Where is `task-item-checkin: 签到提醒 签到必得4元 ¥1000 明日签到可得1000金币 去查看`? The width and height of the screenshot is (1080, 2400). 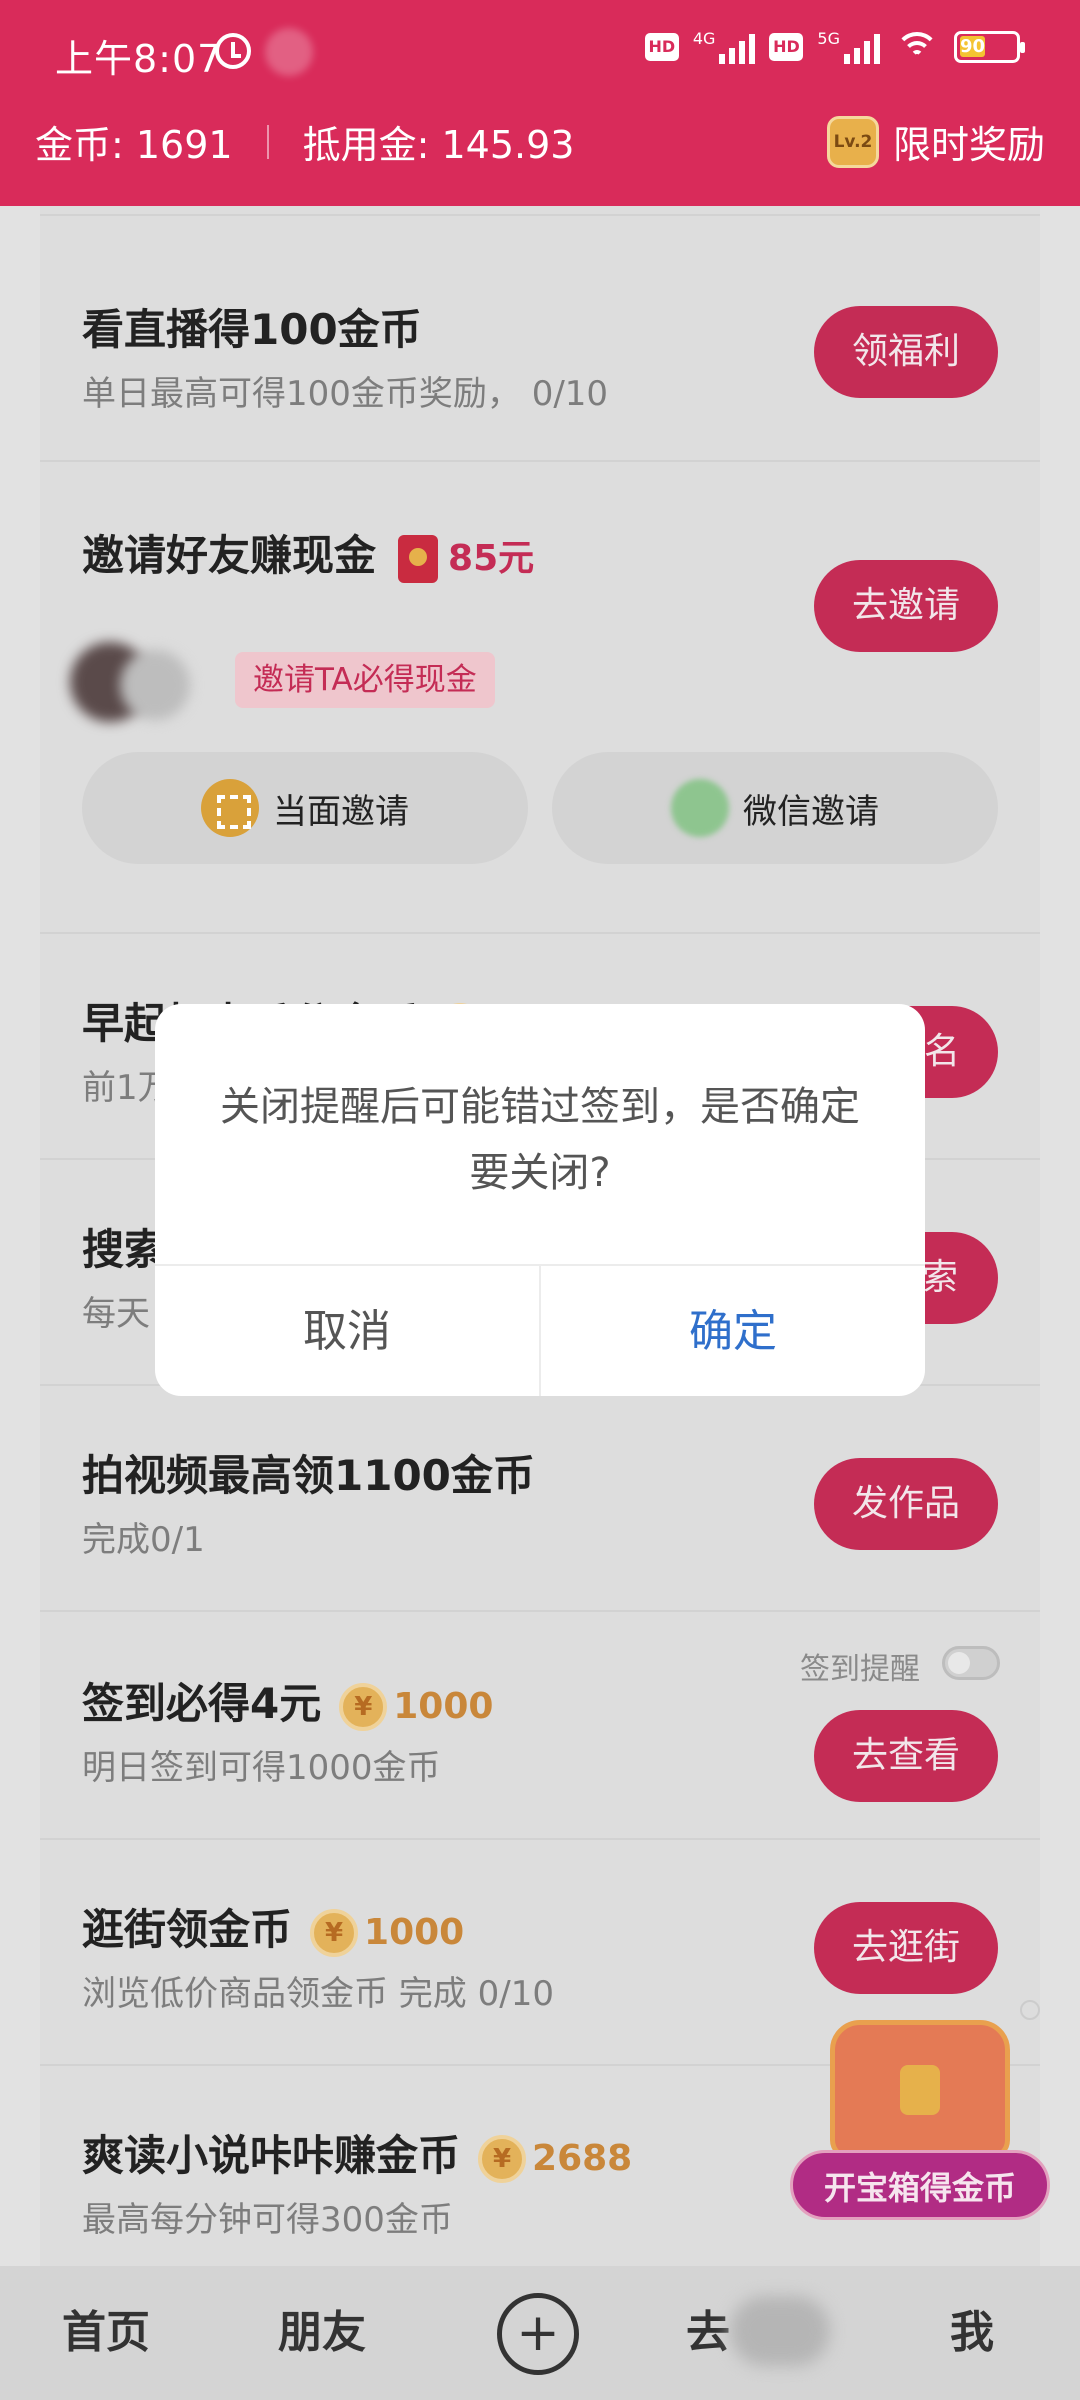 task-item-checkin: 签到提醒 签到必得4元 ¥1000 明日签到可得1000金币 去查看 is located at coordinates (540, 1726).